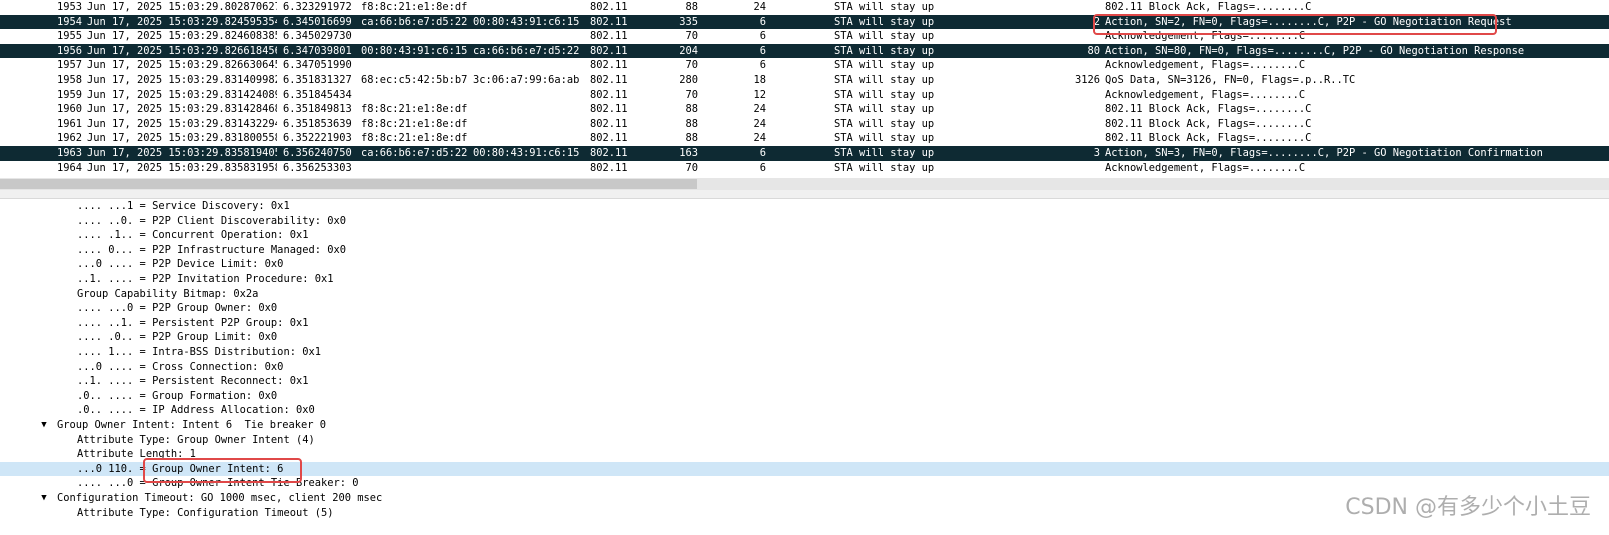 Image resolution: width=1609 pixels, height=535 pixels. I want to click on packet-source: ca:66:b6:e7:d5:22, so click(414, 153).